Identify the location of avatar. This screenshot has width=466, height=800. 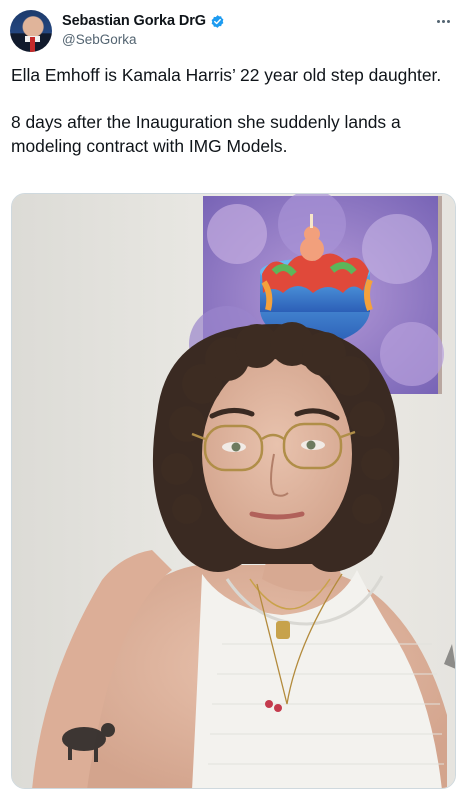
(31, 31).